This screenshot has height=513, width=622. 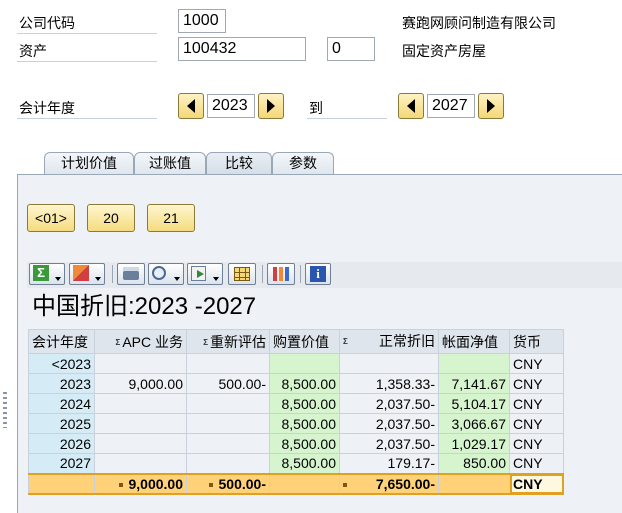 What do you see at coordinates (41, 273) in the screenshot?
I see `sum-icon: Σ` at bounding box center [41, 273].